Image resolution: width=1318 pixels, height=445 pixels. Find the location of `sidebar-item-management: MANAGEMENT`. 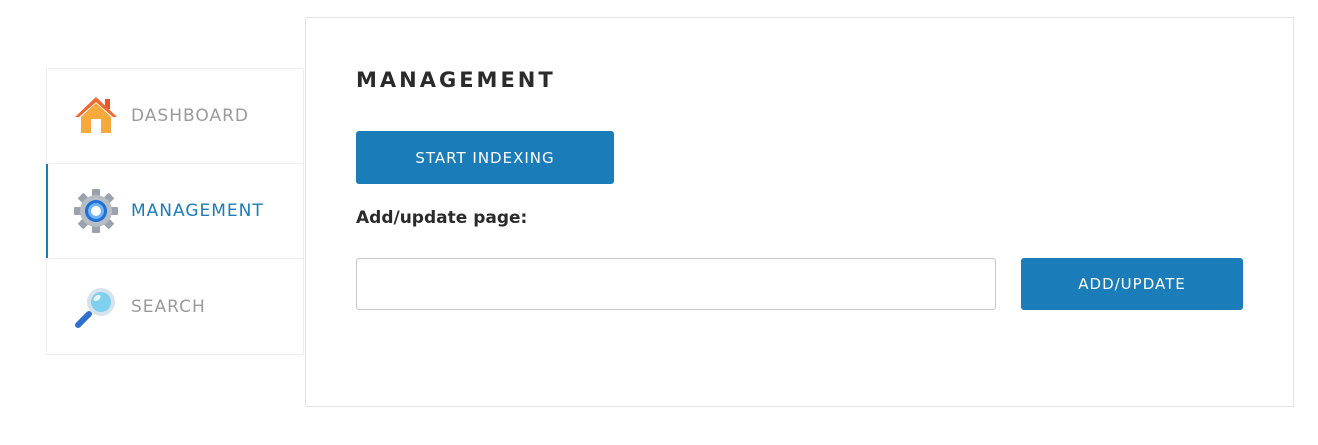

sidebar-item-management: MANAGEMENT is located at coordinates (174, 211).